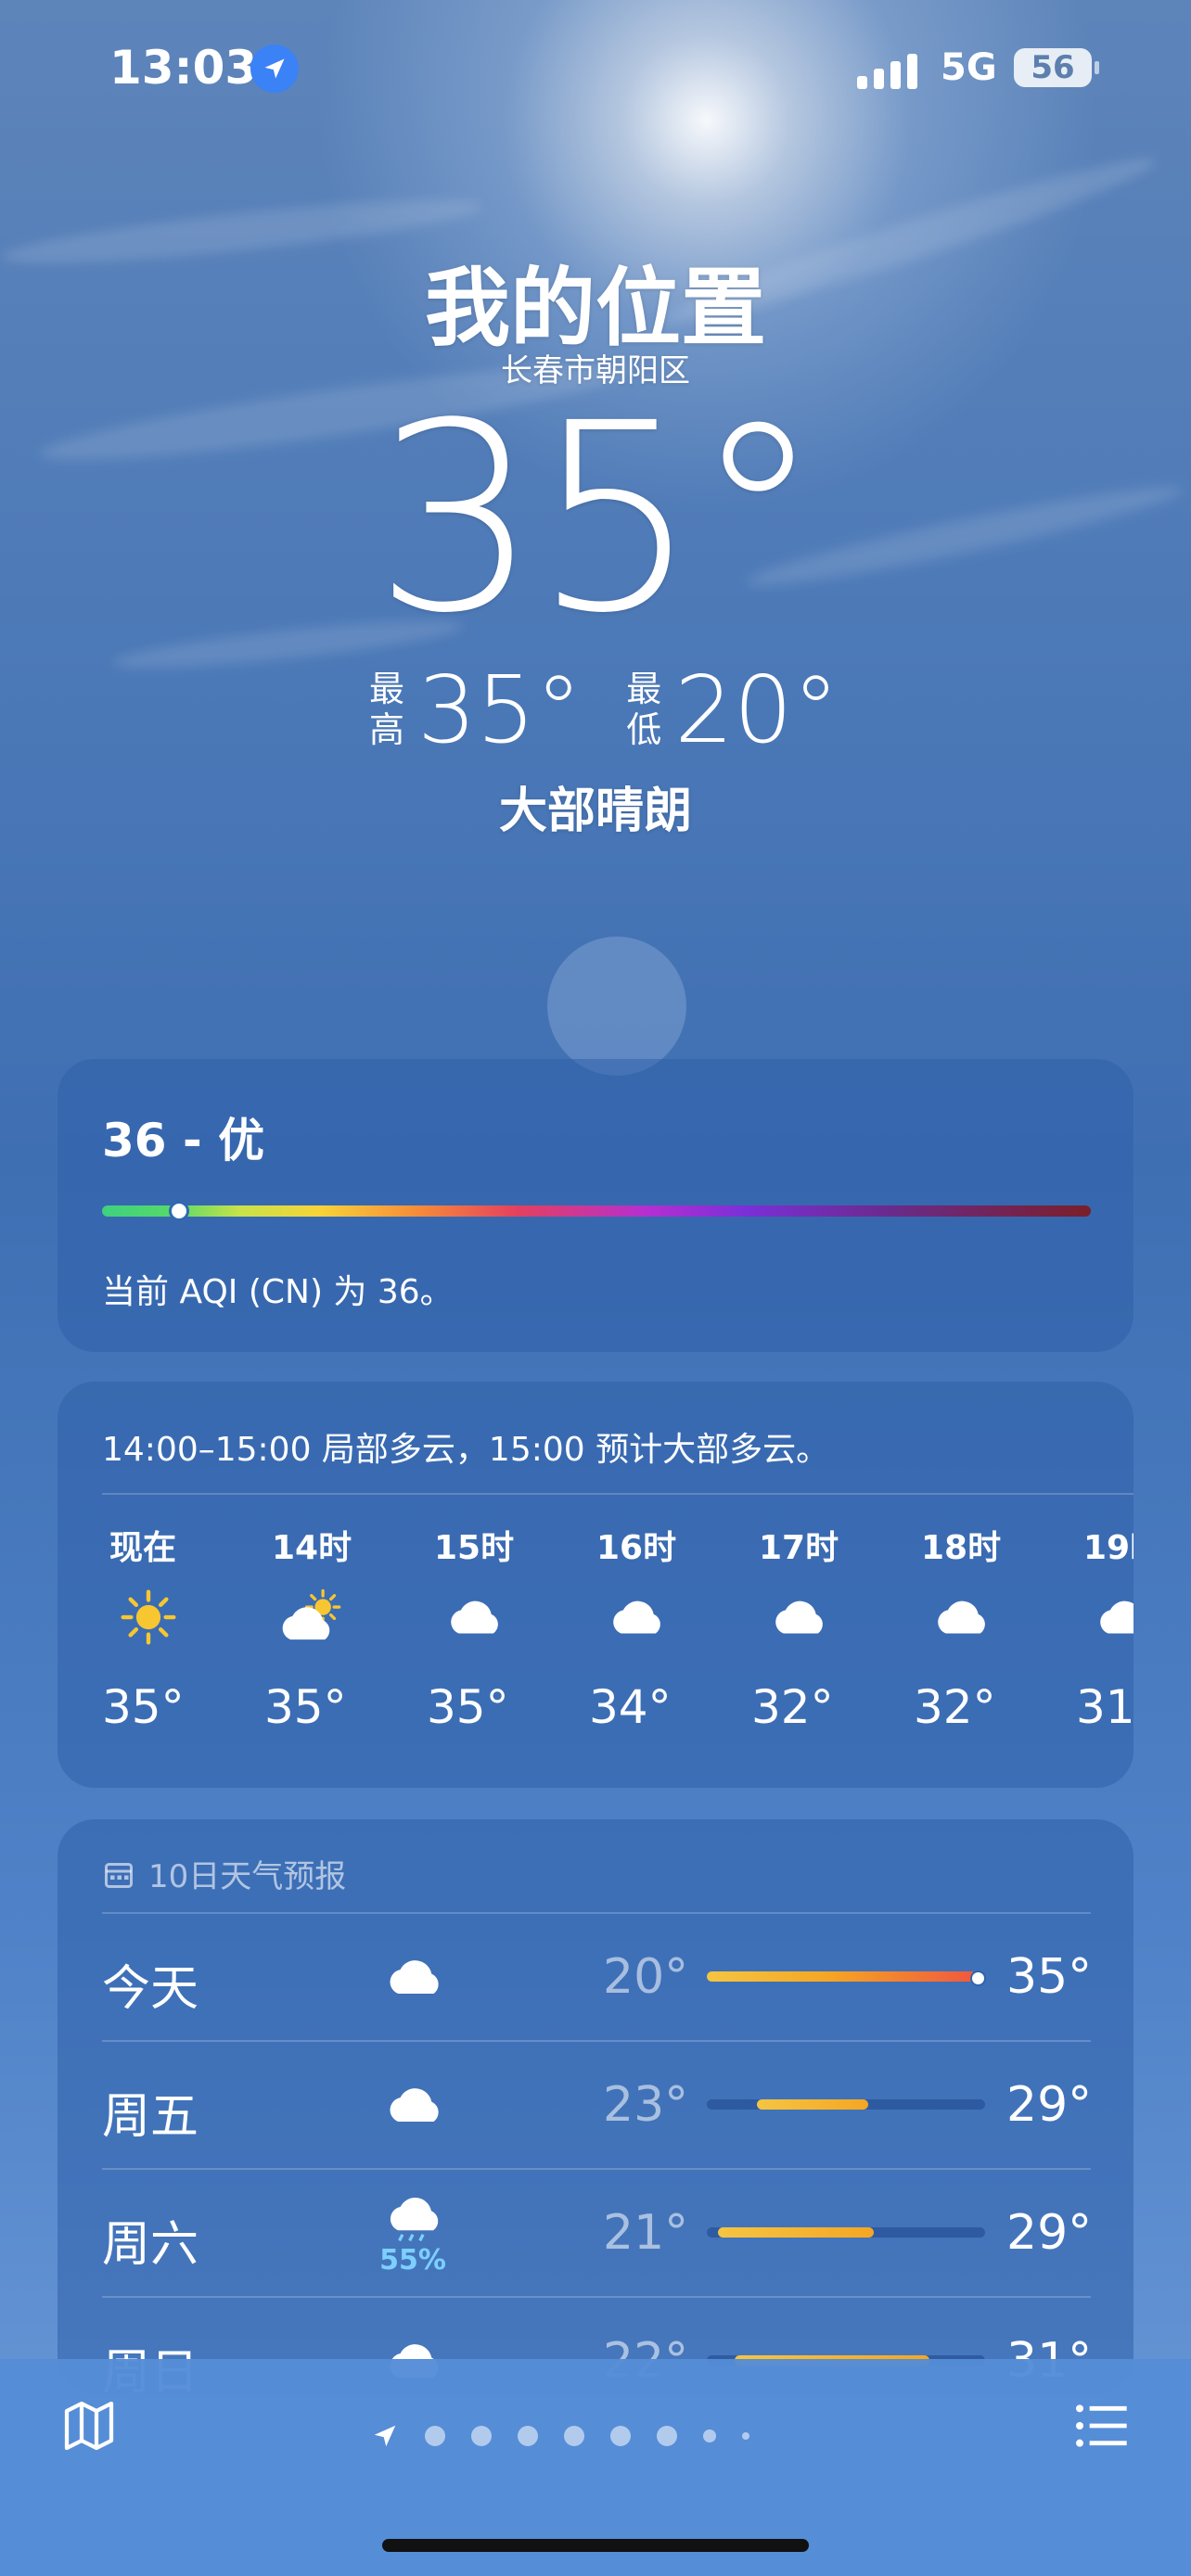  Describe the element at coordinates (385, 2436) in the screenshot. I see `current-location-page-icon` at that location.